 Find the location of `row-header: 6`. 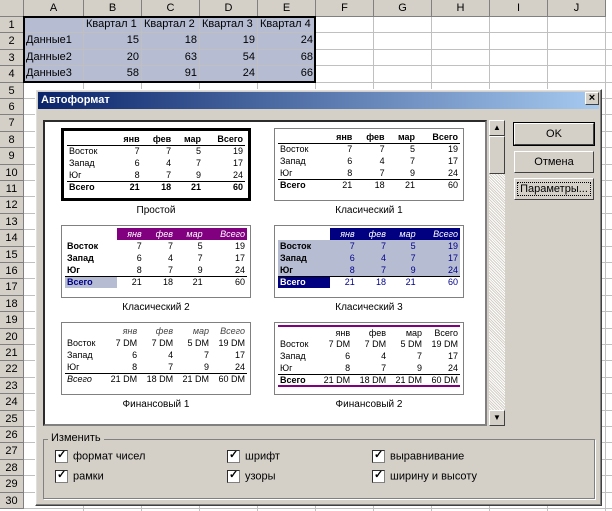

row-header: 6 is located at coordinates (12, 107).